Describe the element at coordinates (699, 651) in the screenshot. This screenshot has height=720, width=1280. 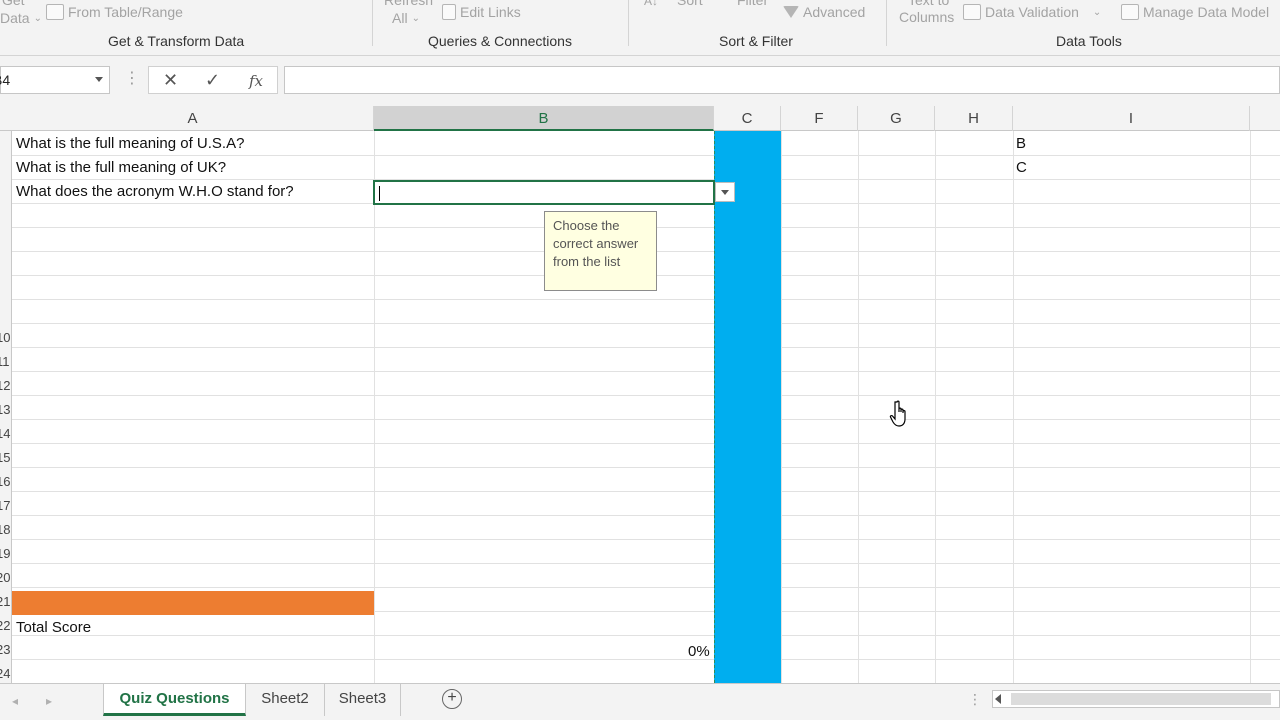
I see `total-score-value: 0%` at that location.